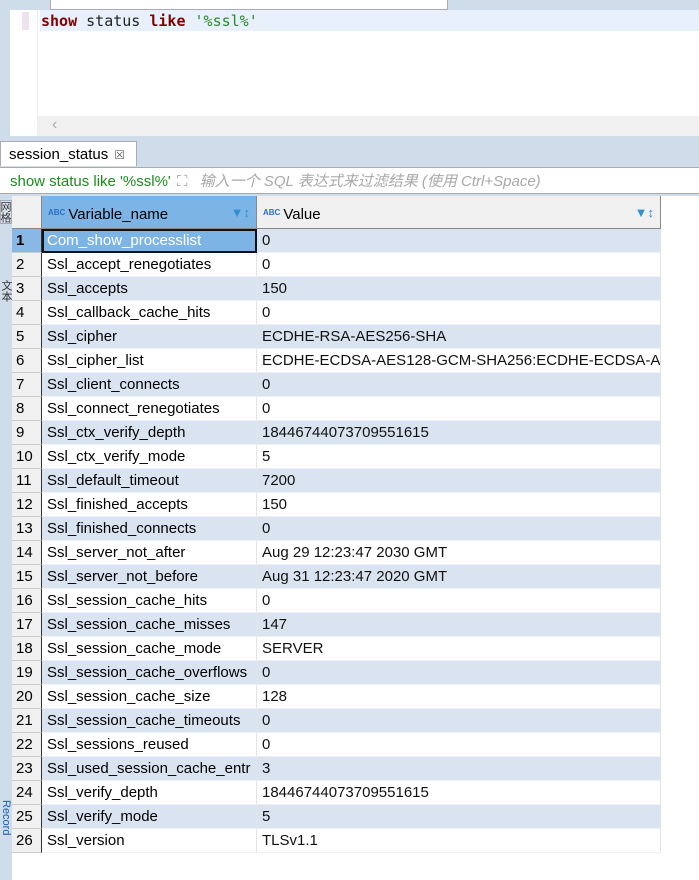  Describe the element at coordinates (149, 529) in the screenshot. I see `variable-name-cell: Ssl_finished_connects` at that location.